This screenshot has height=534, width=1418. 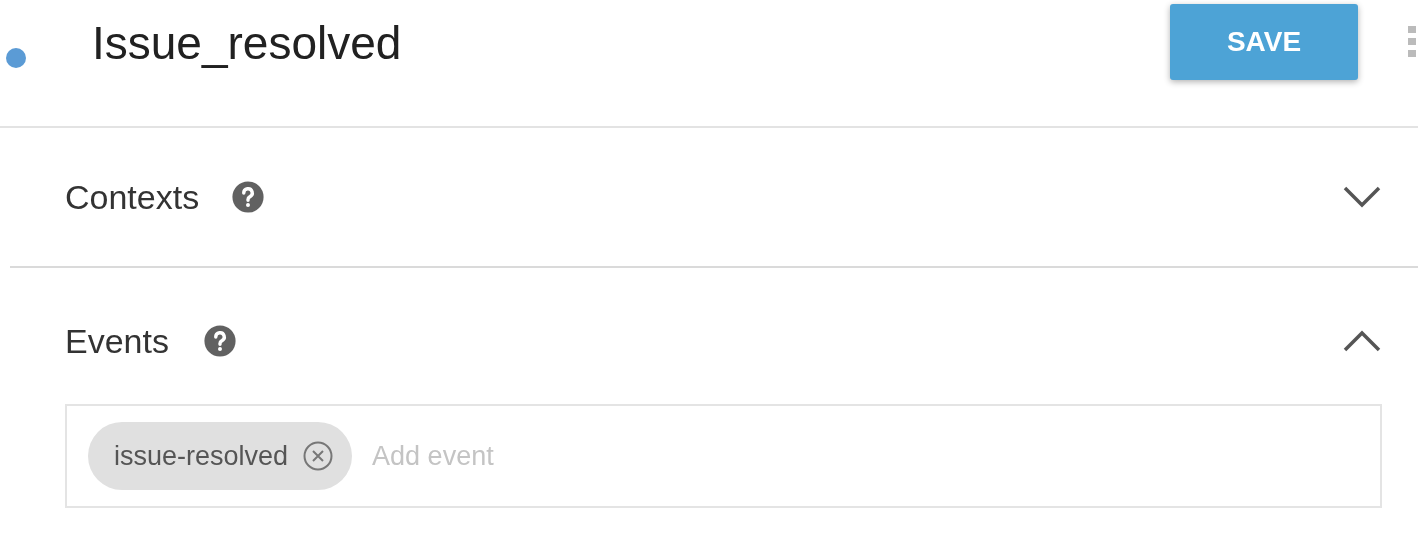 What do you see at coordinates (247, 43) in the screenshot?
I see `intent-title: Issue_resolved` at bounding box center [247, 43].